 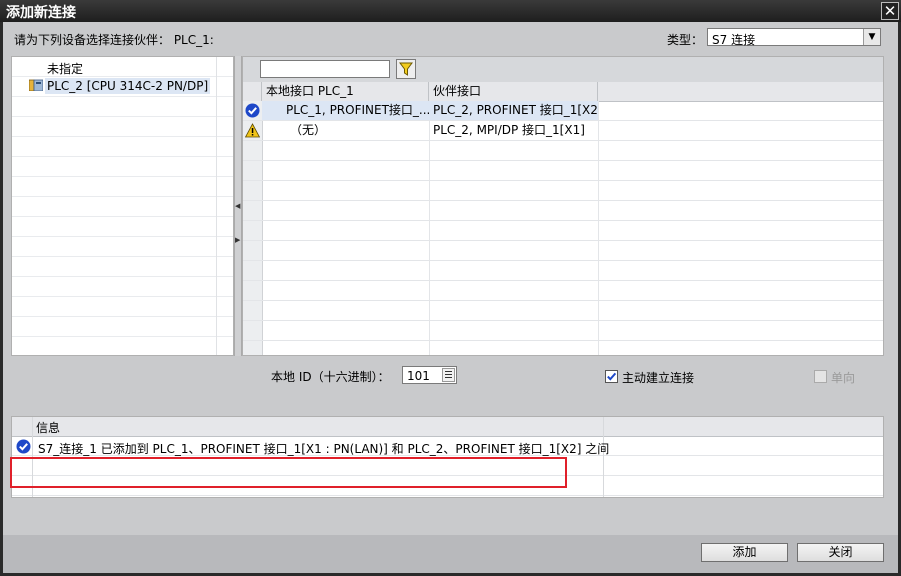 I want to click on one-way-label: 单向, so click(x=843, y=378).